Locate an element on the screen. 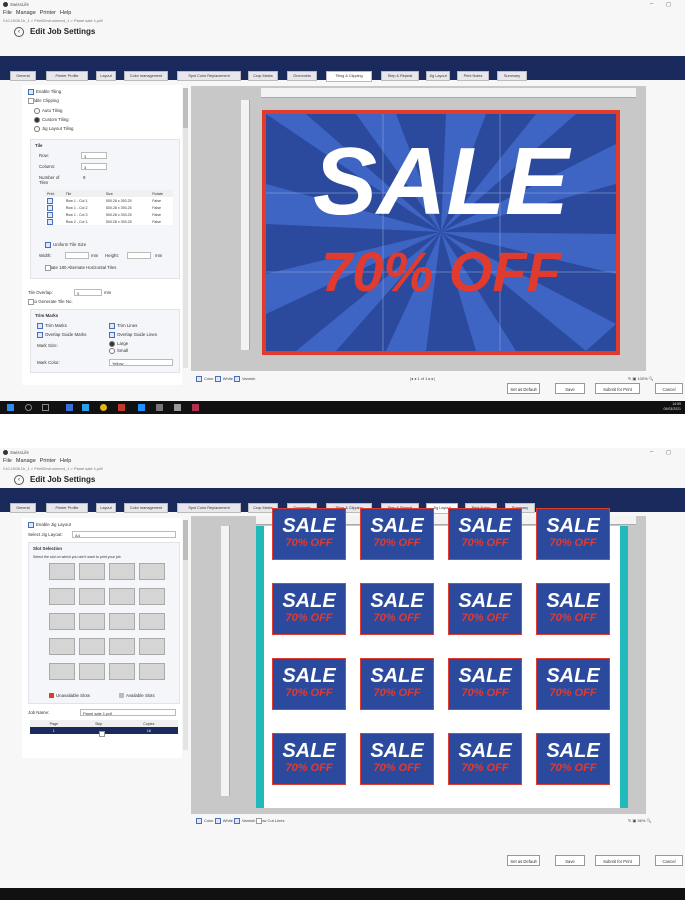 The height and width of the screenshot is (900, 685). skip-checkbox is located at coordinates (101, 733).